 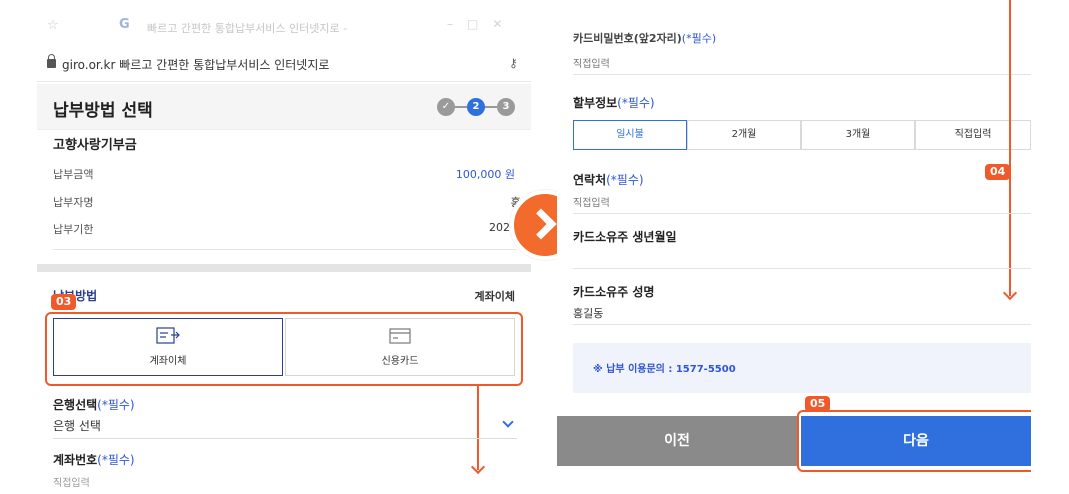 I want to click on installment-option-3-months: 3개월, so click(x=858, y=135).